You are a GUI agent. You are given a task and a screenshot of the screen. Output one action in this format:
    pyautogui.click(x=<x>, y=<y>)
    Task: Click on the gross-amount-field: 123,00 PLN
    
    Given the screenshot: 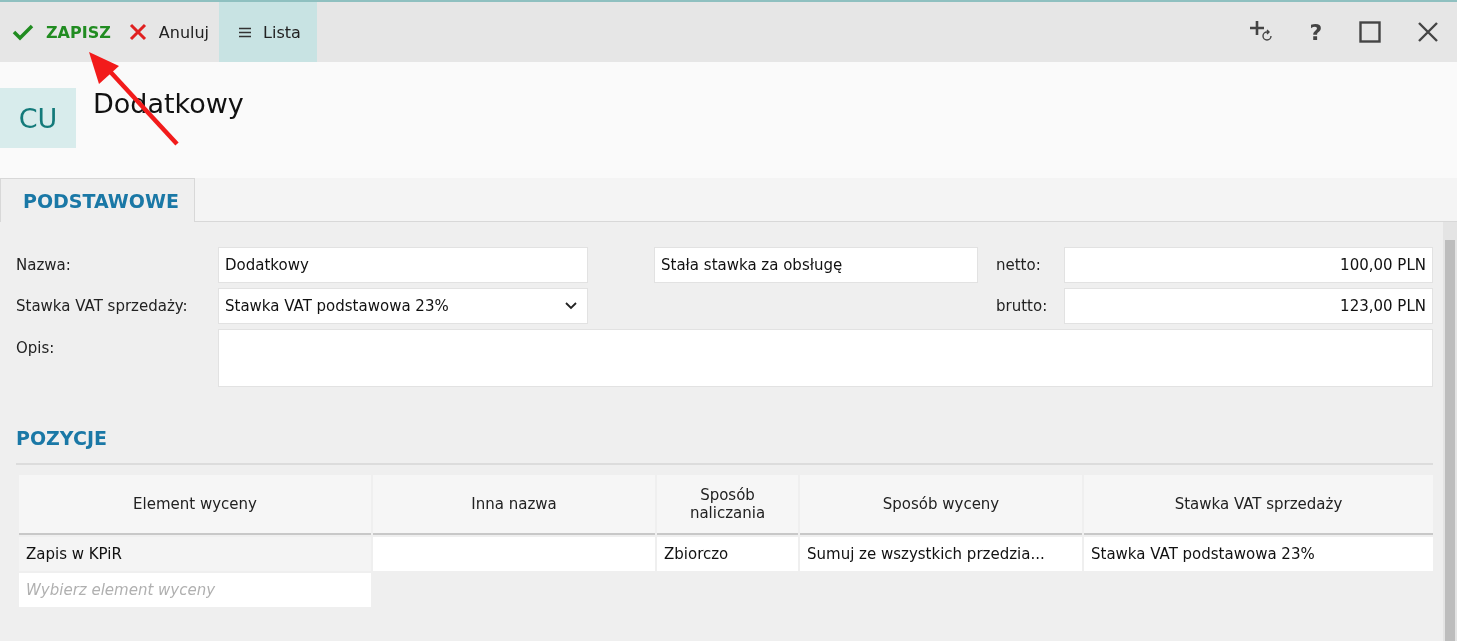 What is the action you would take?
    pyautogui.click(x=1248, y=306)
    